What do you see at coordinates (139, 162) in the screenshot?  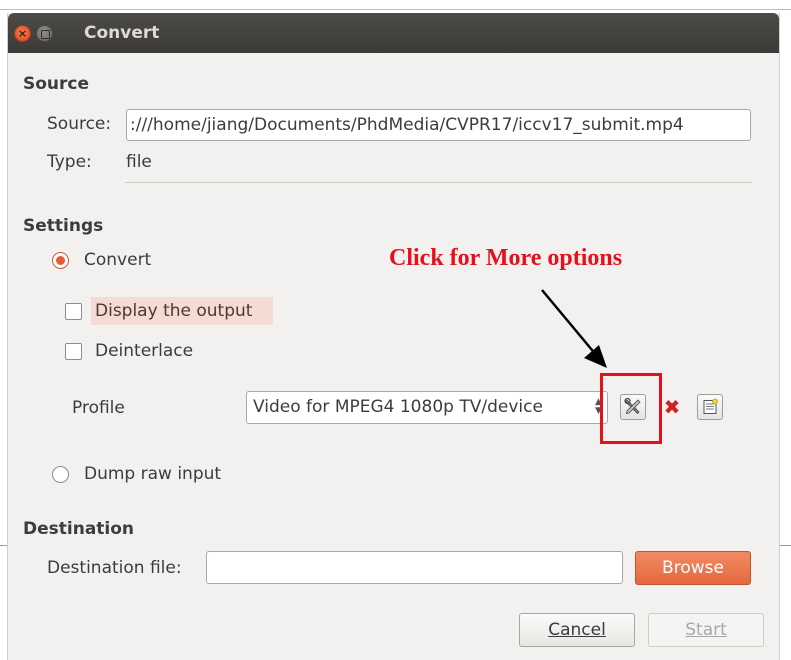 I see `type-value: file` at bounding box center [139, 162].